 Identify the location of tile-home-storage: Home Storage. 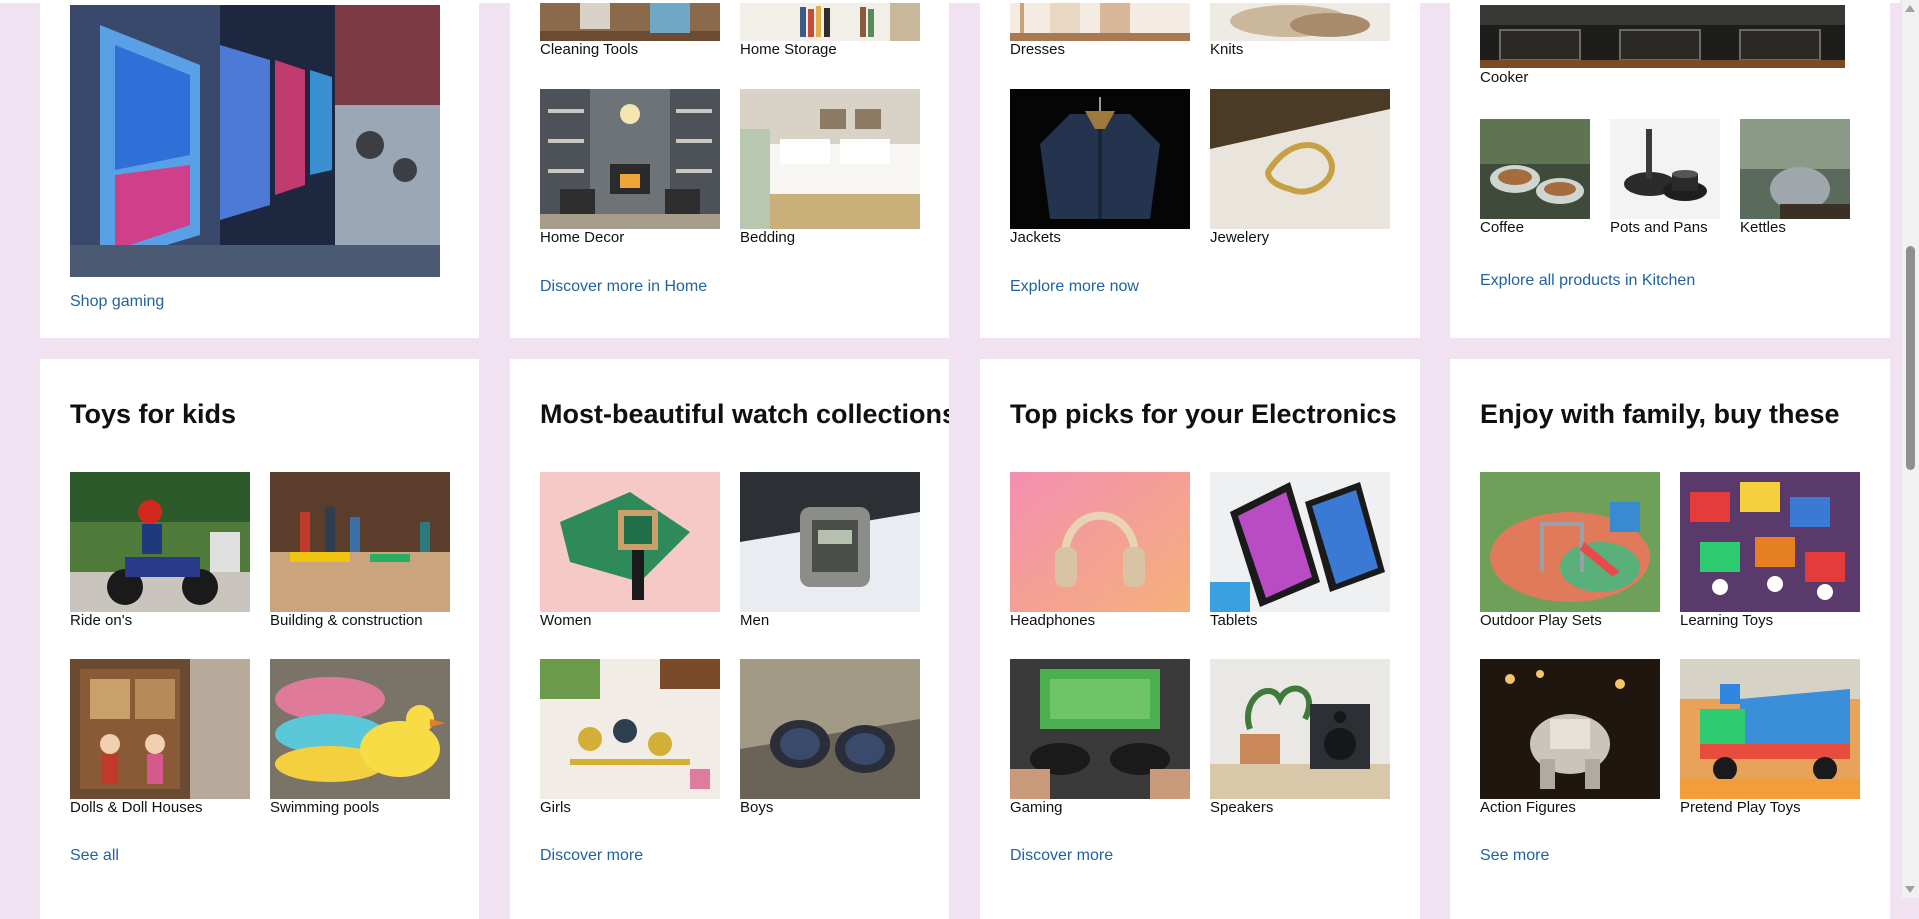
(830, 33).